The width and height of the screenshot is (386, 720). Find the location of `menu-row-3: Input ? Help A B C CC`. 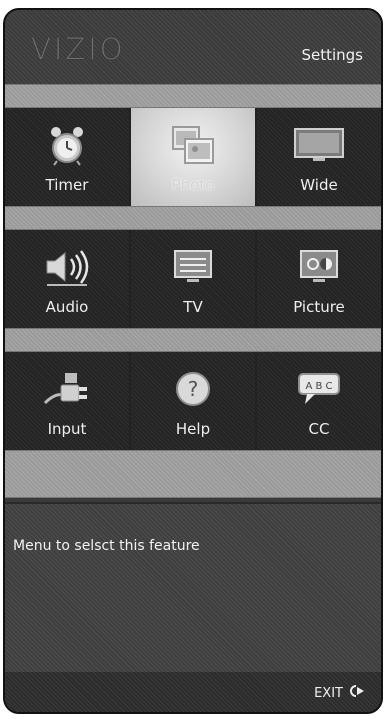

menu-row-3: Input ? Help A B C CC is located at coordinates (193, 401).